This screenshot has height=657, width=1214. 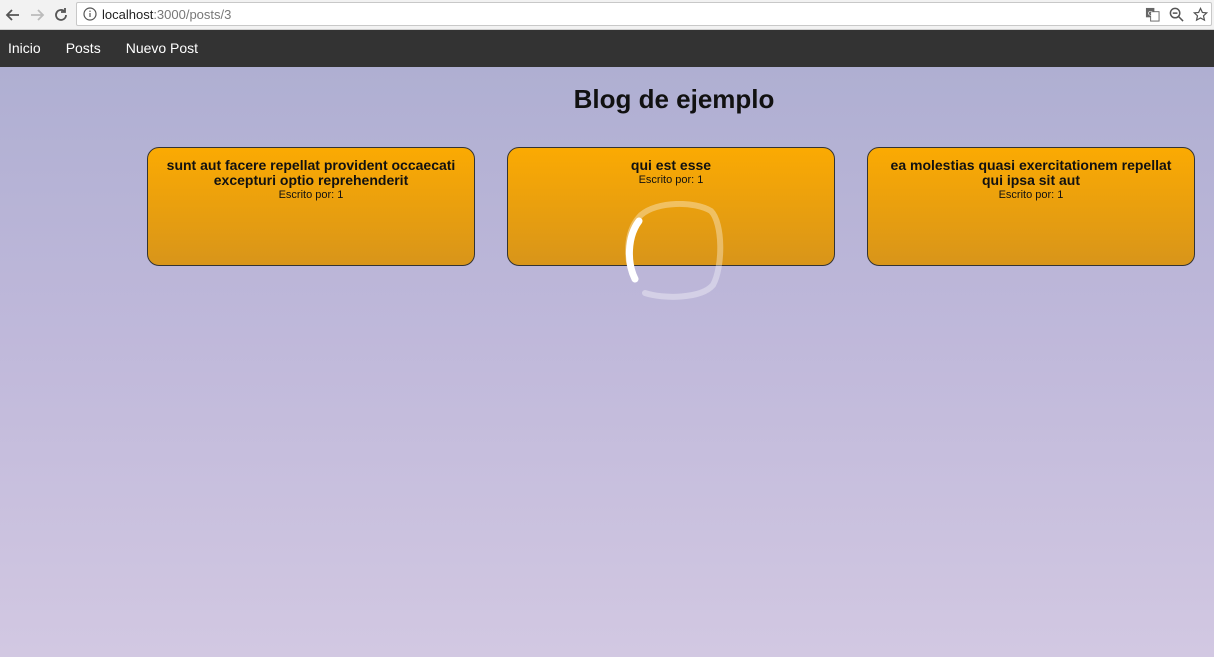 What do you see at coordinates (128, 14) in the screenshot?
I see `url-host: localhost` at bounding box center [128, 14].